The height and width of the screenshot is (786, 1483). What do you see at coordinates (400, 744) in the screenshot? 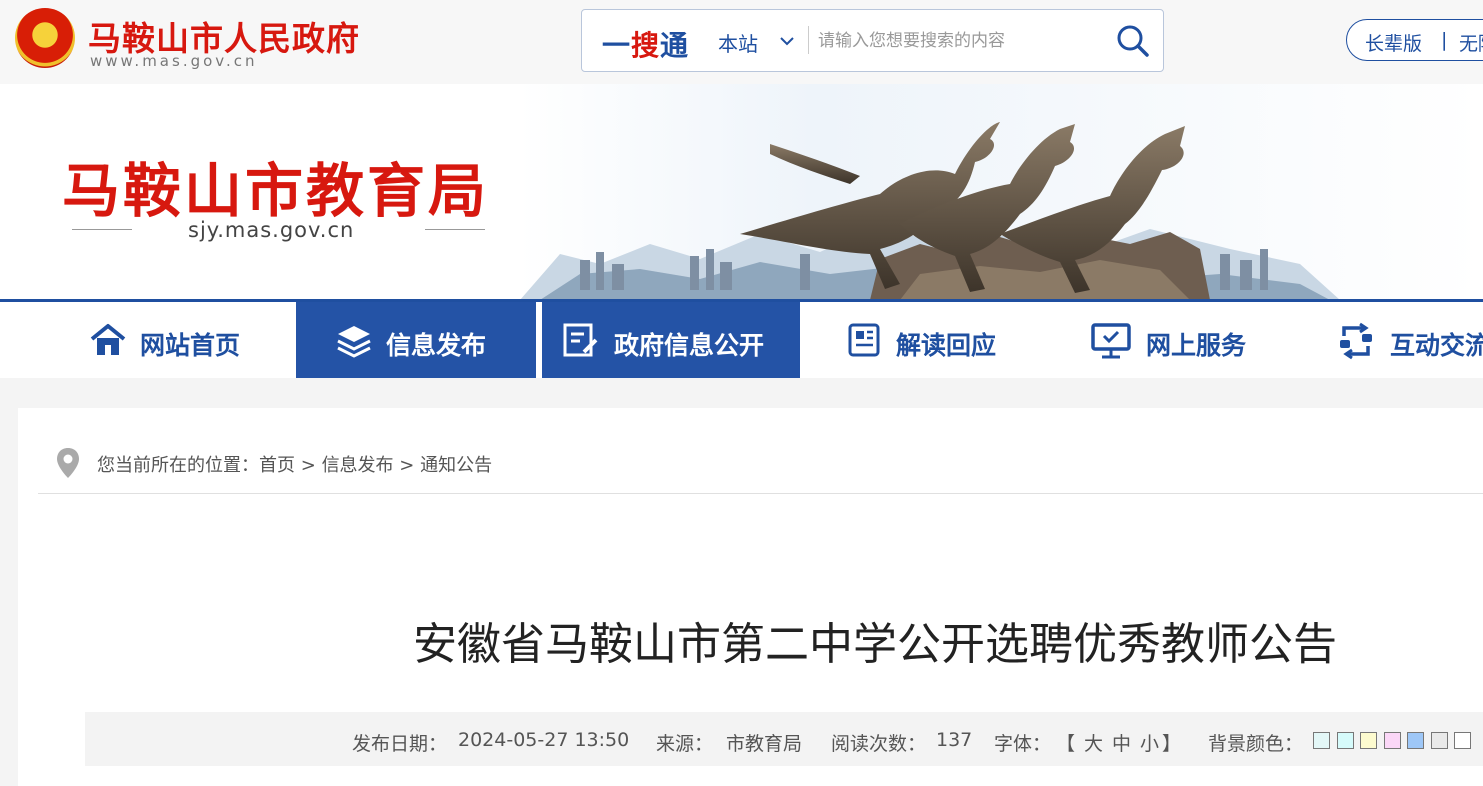
I see `publish-date-label: 发布日期：` at bounding box center [400, 744].